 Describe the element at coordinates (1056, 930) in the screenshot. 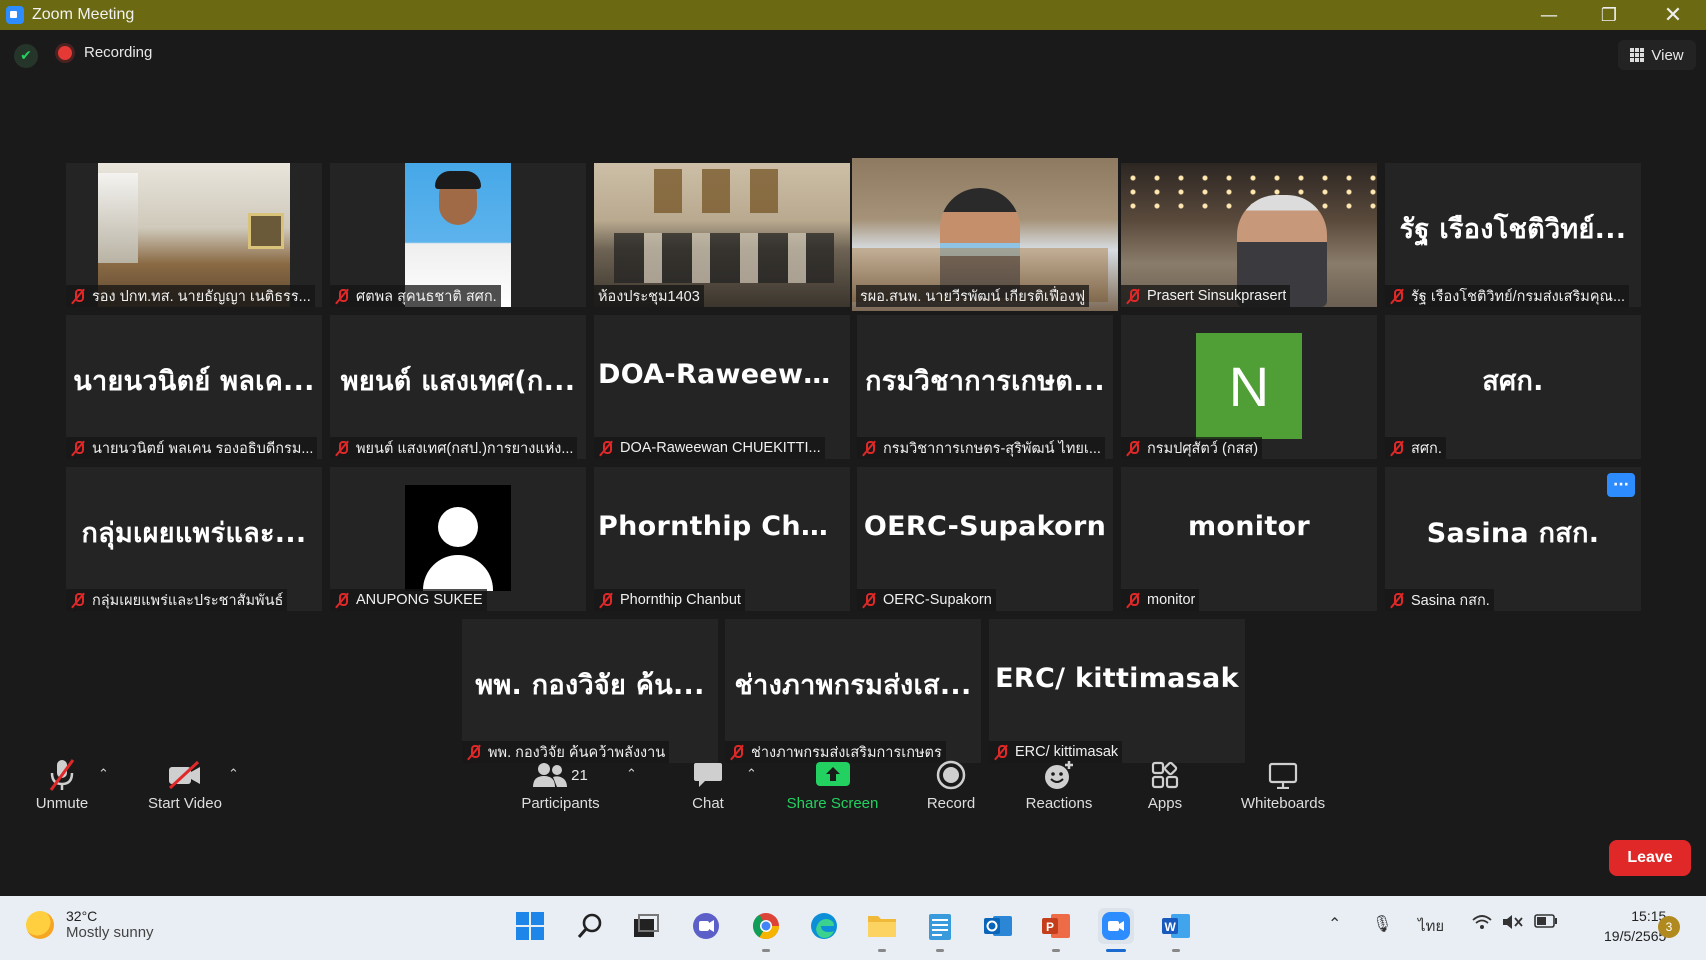

I see `powerpoint-icon: P` at that location.